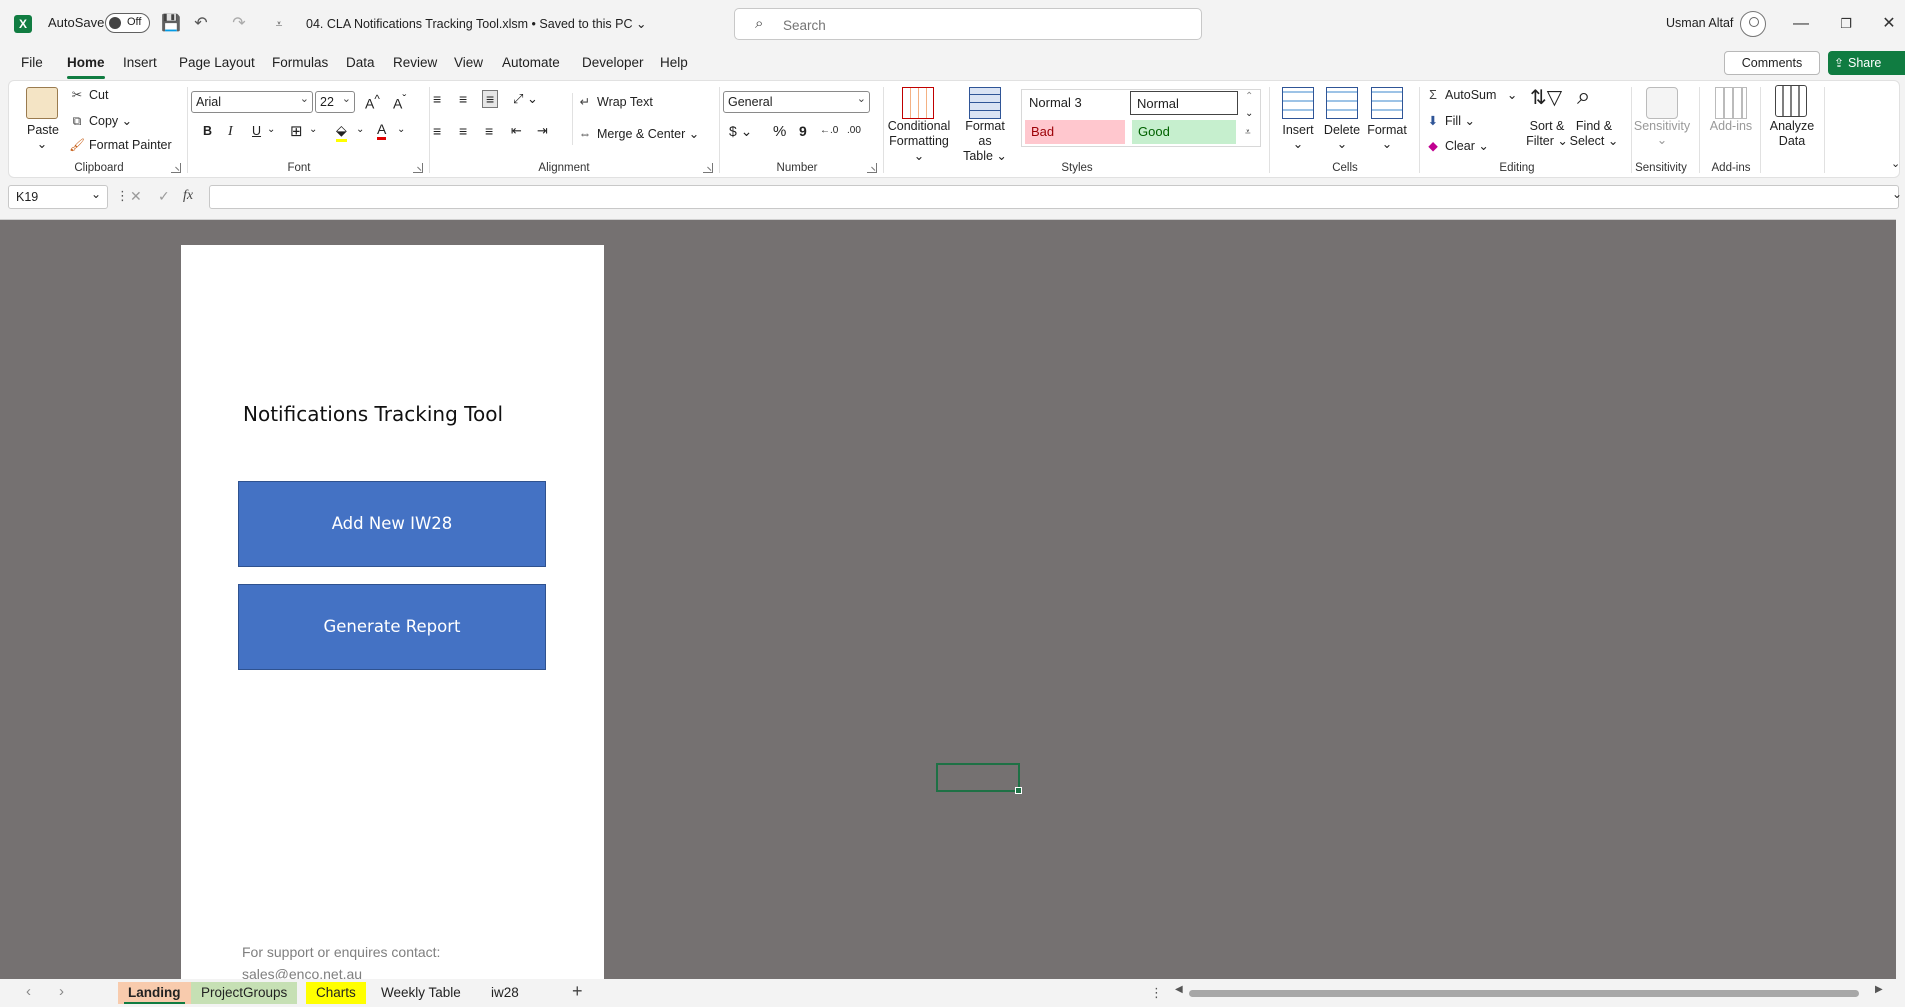  What do you see at coordinates (1075, 132) in the screenshot?
I see `style-bad: Bad` at bounding box center [1075, 132].